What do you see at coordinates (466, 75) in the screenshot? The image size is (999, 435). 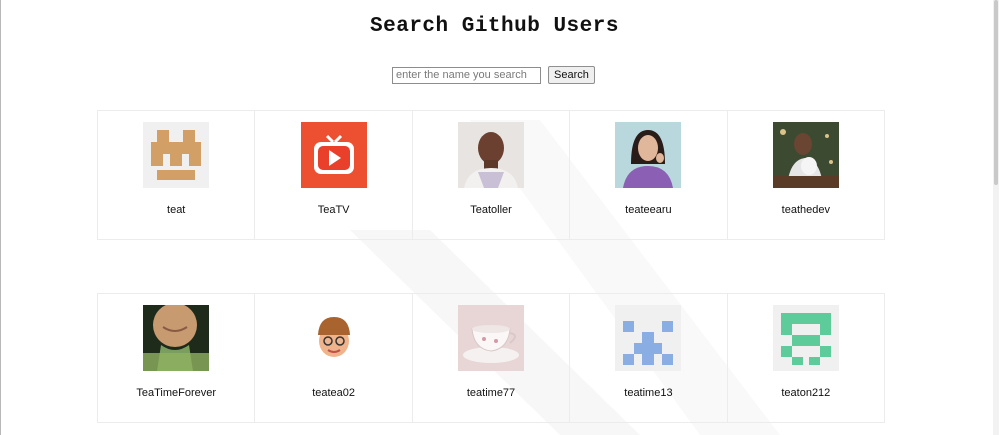 I see `search-input` at bounding box center [466, 75].